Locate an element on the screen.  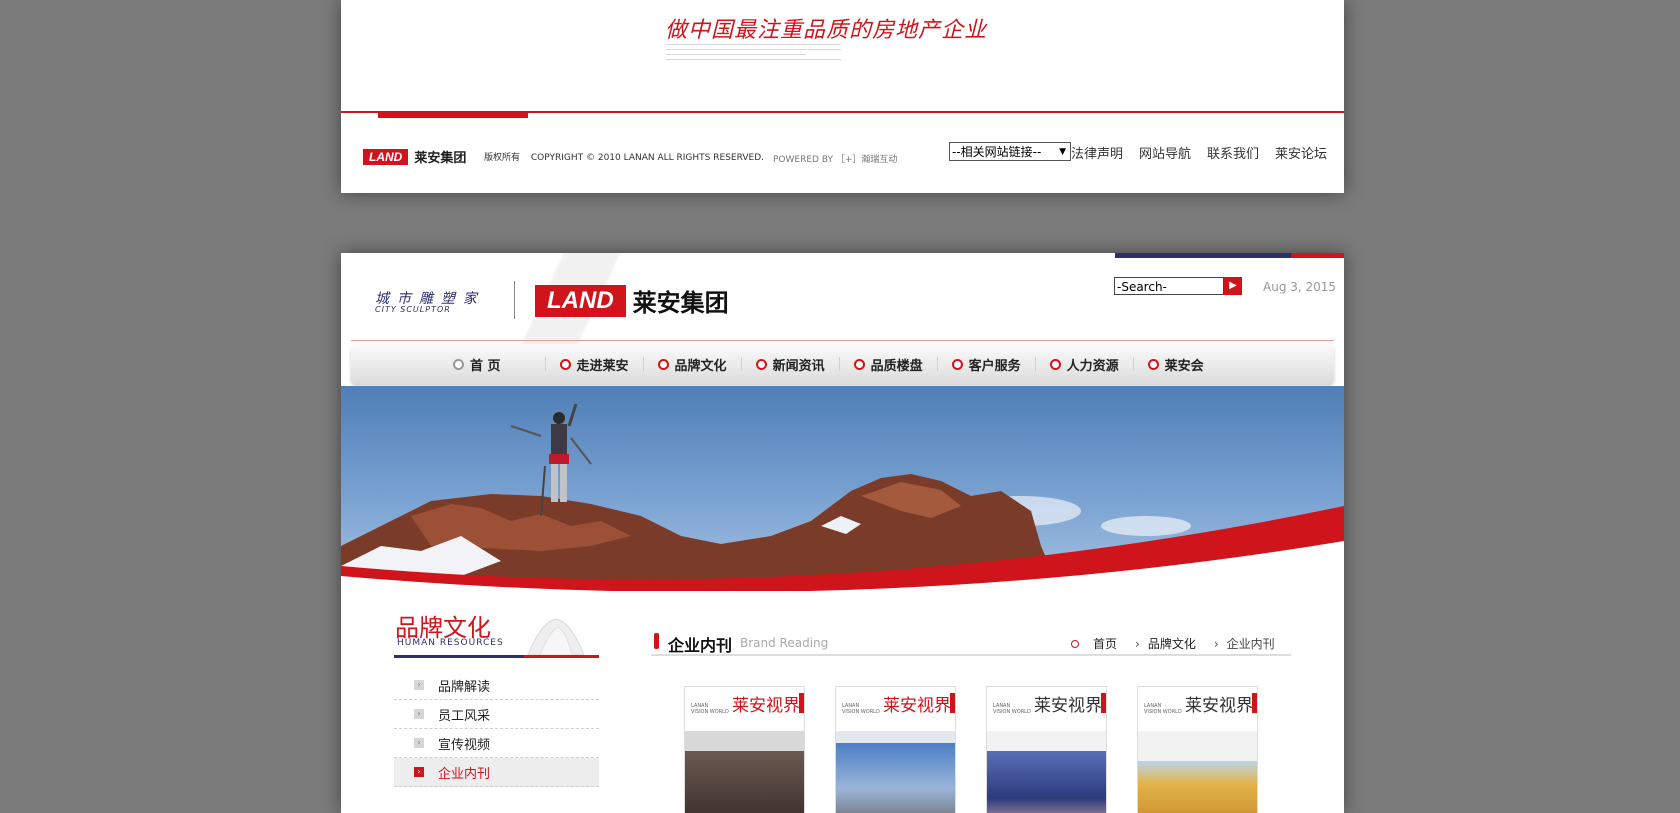
sidebar-item-brand-reading: › 品牌解读 is located at coordinates (496, 685).